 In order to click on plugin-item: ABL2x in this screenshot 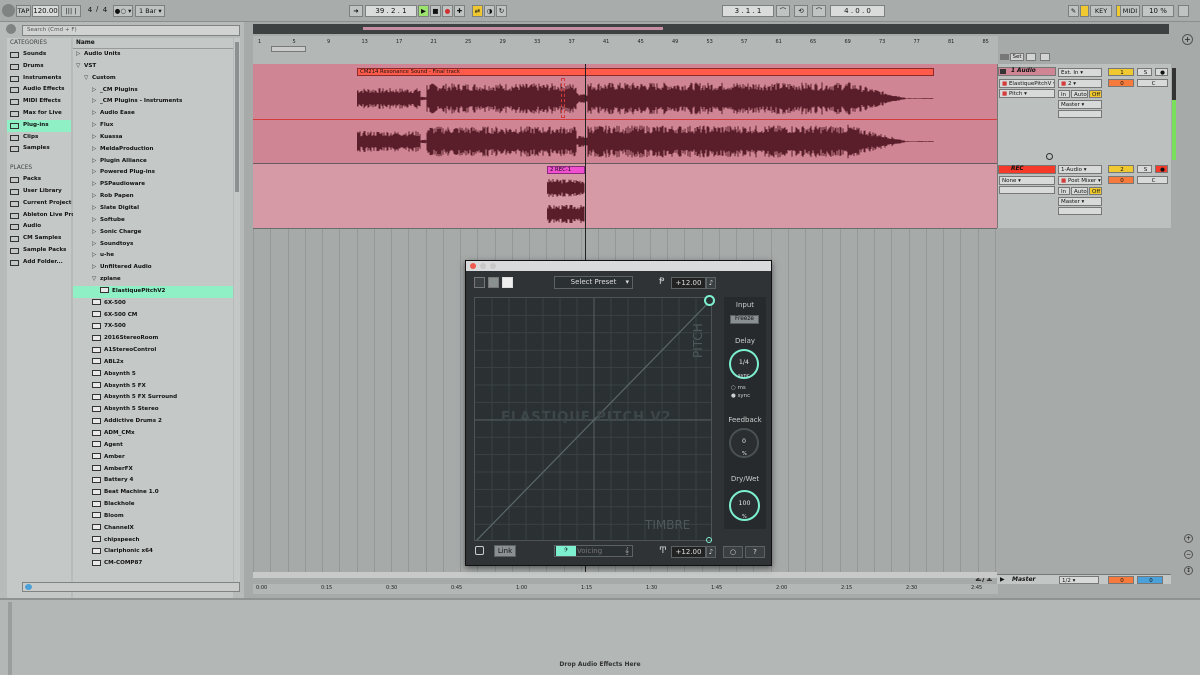, I will do `click(153, 363)`.